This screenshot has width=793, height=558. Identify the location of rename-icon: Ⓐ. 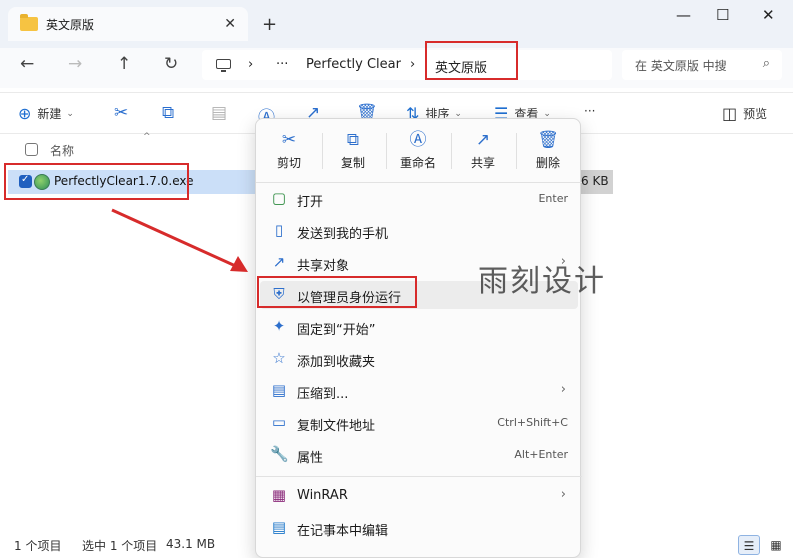
(418, 140).